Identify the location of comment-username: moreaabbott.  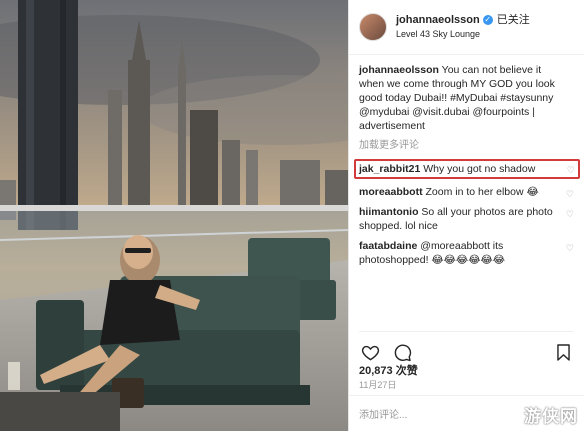
(391, 192).